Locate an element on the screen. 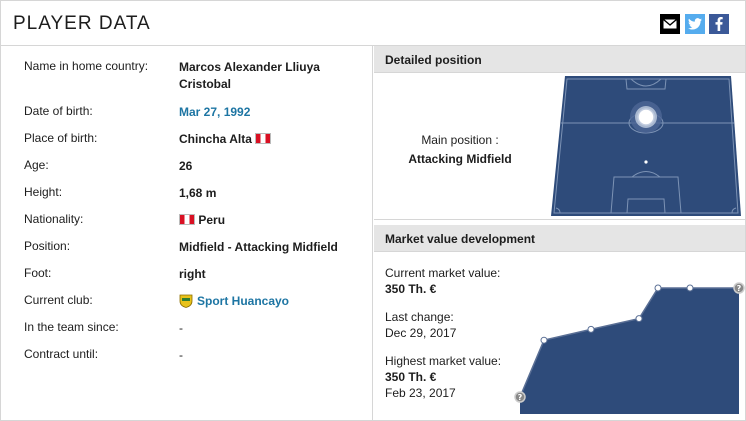 This screenshot has height=421, width=746. pob-value: Chincha Alta is located at coordinates (271, 139).